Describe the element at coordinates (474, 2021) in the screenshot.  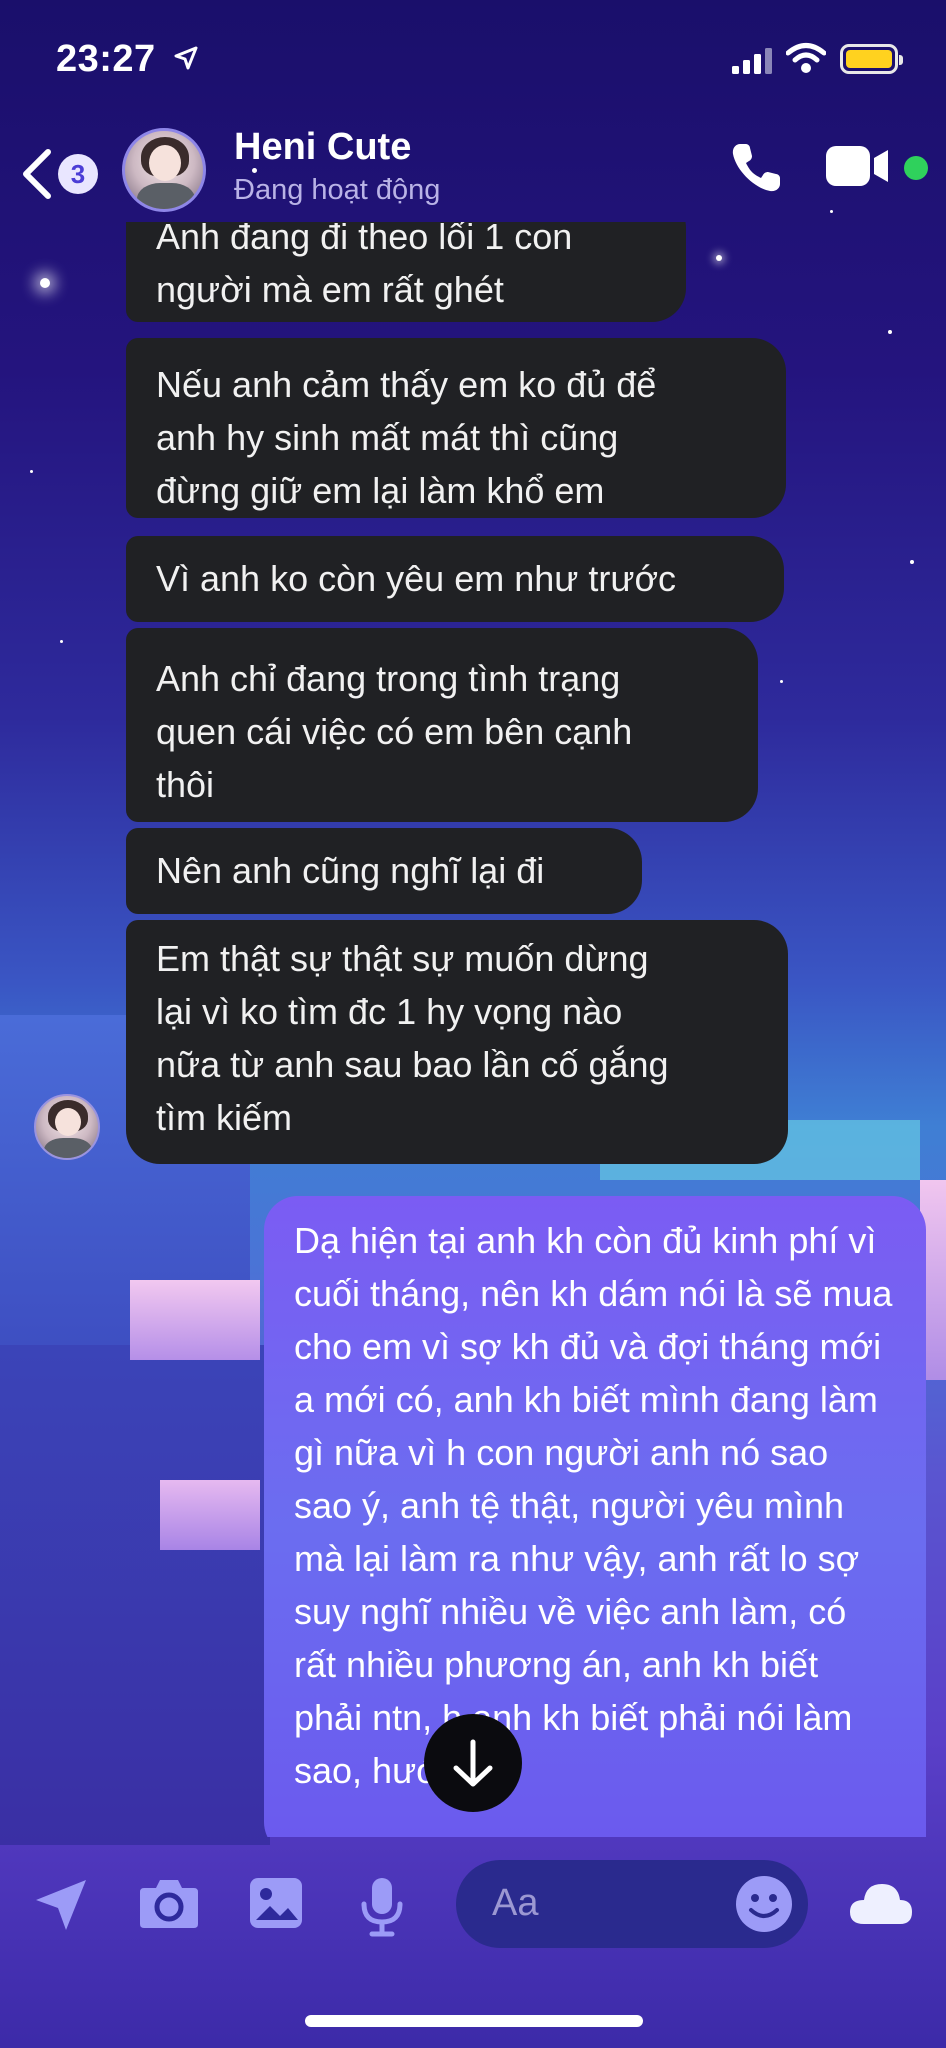
I see `home-indicator` at that location.